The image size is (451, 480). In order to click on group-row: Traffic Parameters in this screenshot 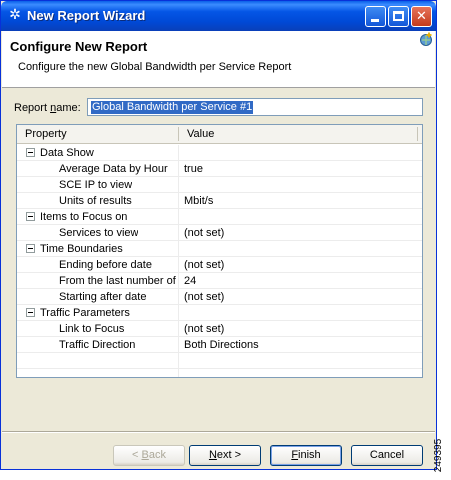, I will do `click(219, 313)`.